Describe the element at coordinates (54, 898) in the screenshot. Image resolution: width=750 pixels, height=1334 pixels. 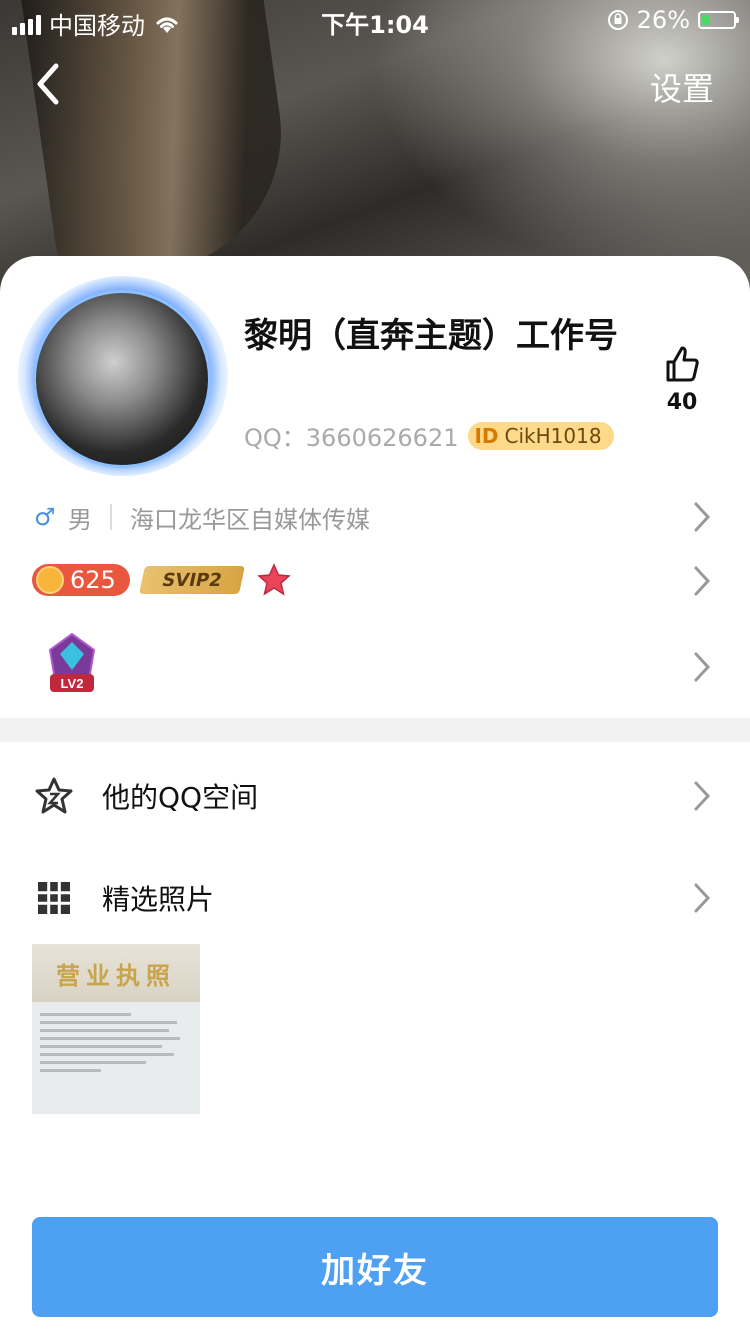
I see `grid-icon` at that location.